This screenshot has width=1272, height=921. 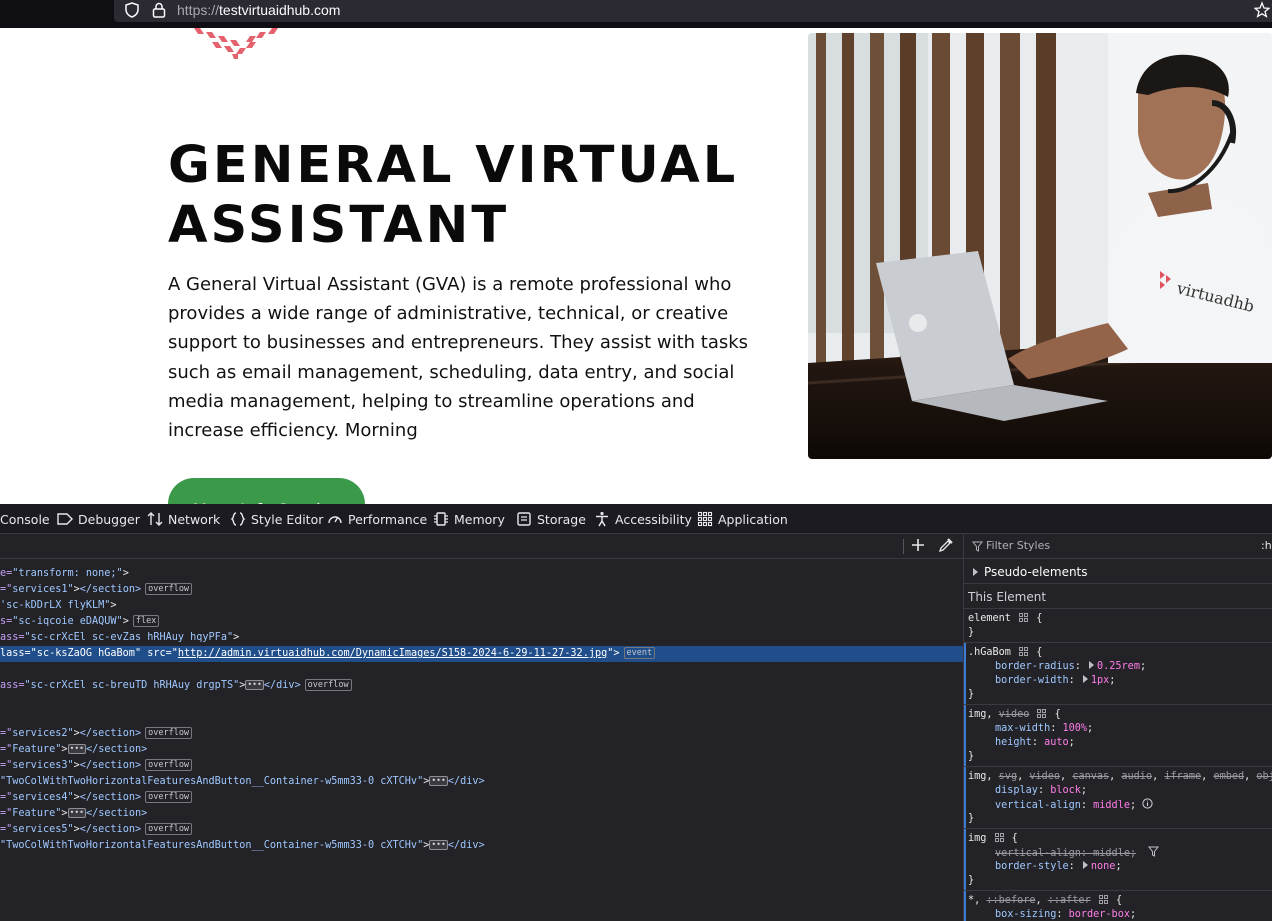 I want to click on rule-selector: .hGaBom {, so click(x=1120, y=653).